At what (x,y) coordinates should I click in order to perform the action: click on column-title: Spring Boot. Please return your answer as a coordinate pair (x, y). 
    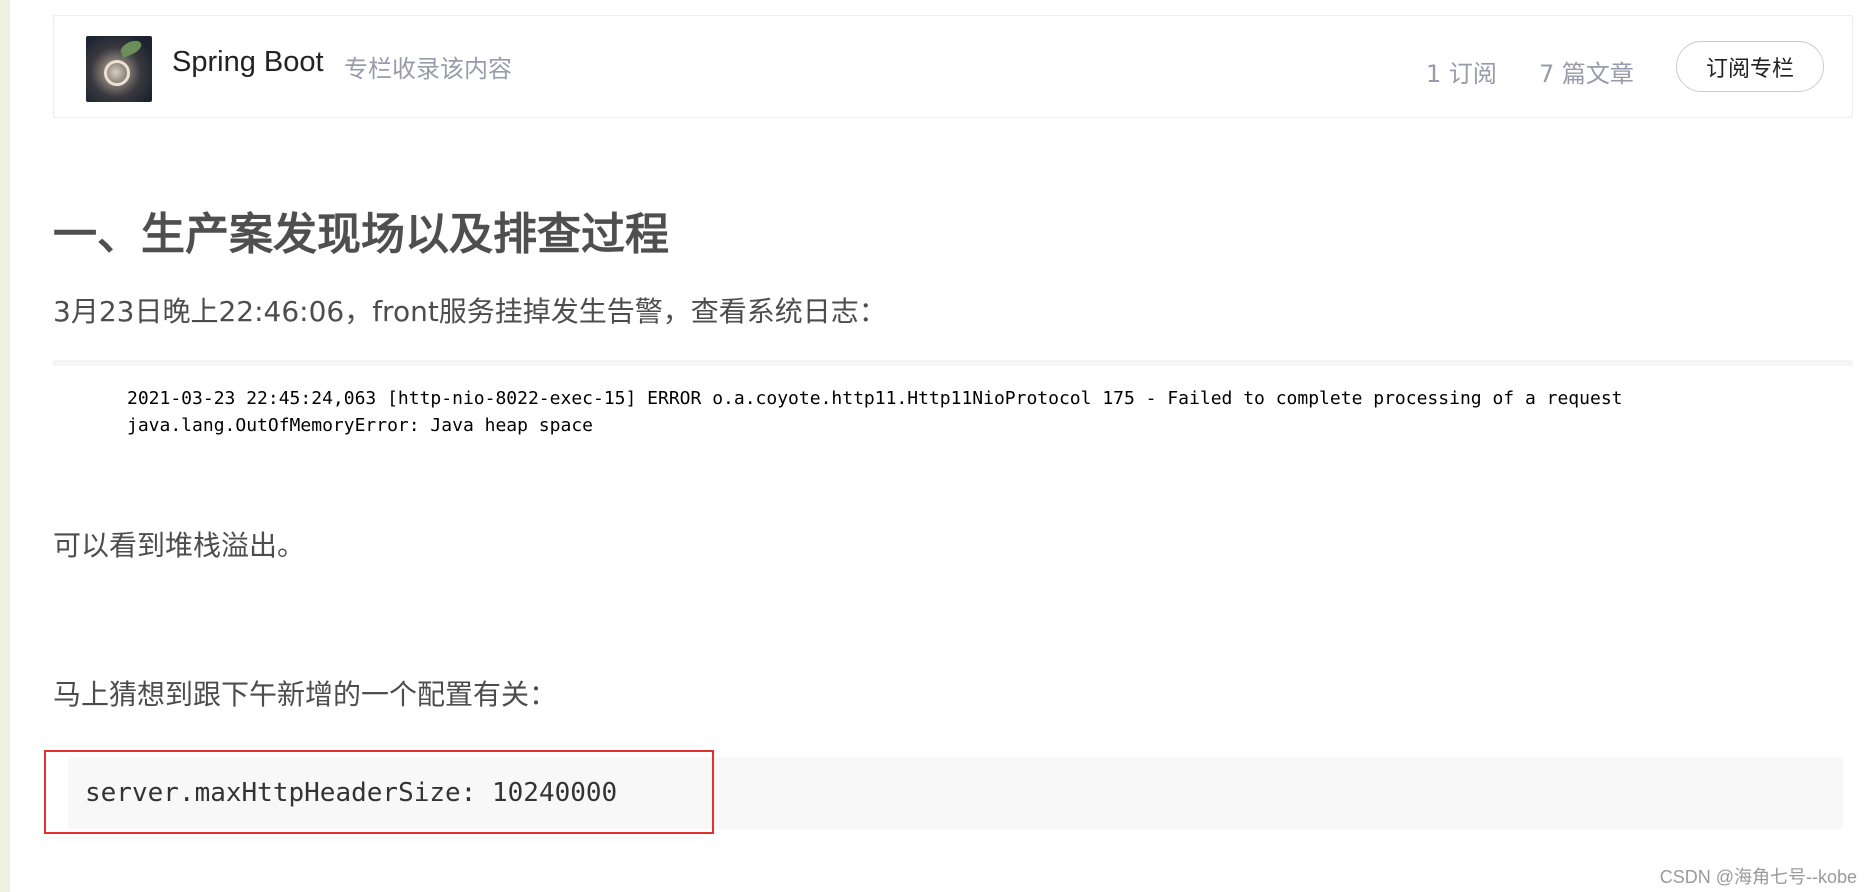
    Looking at the image, I should click on (248, 62).